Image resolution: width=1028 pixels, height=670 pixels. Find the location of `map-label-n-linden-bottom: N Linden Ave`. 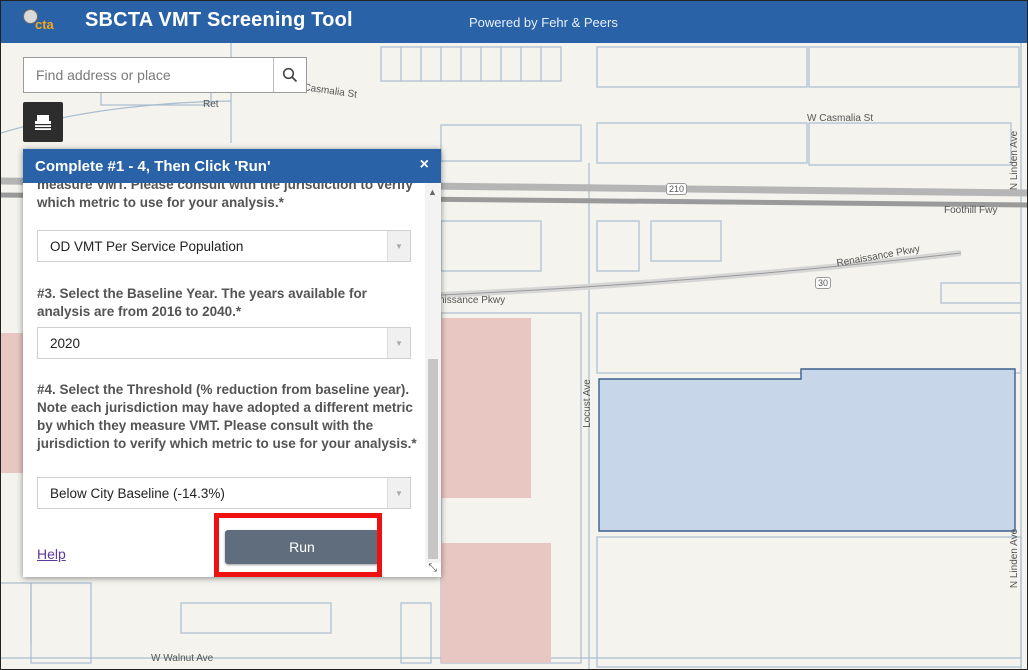

map-label-n-linden-bottom: N Linden Ave is located at coordinates (1015, 558).